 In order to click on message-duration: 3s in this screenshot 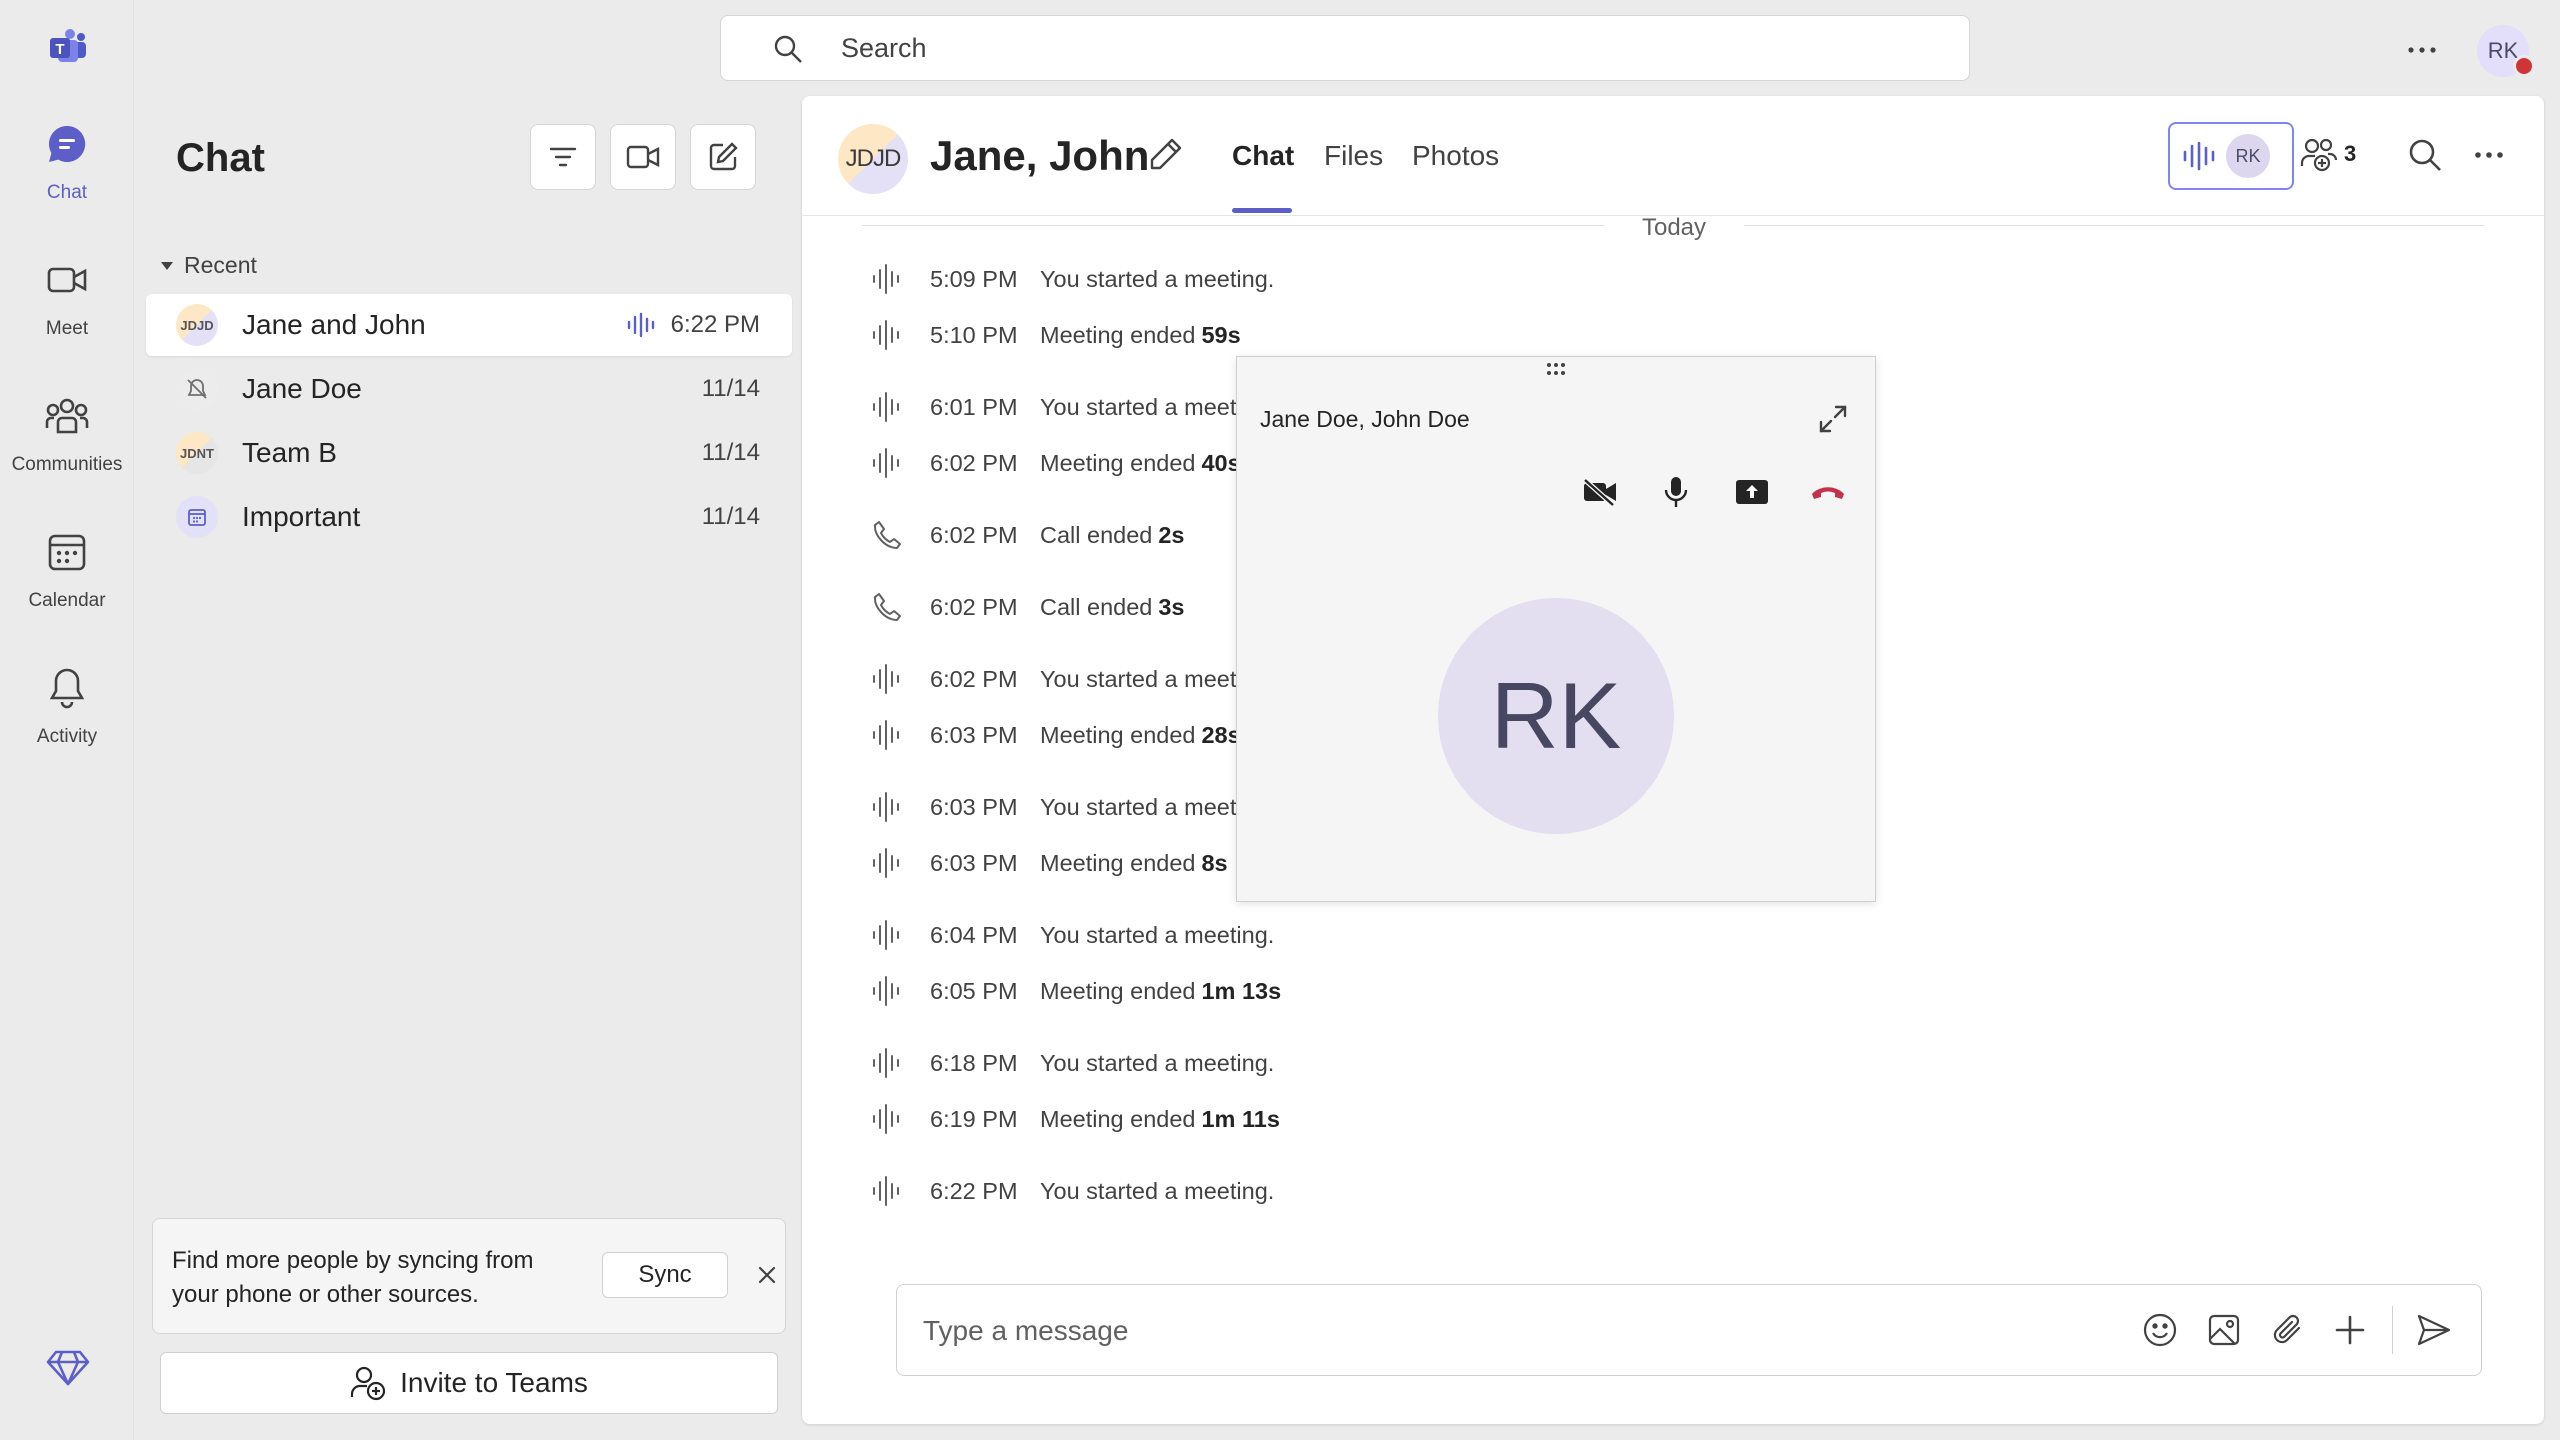, I will do `click(1171, 606)`.